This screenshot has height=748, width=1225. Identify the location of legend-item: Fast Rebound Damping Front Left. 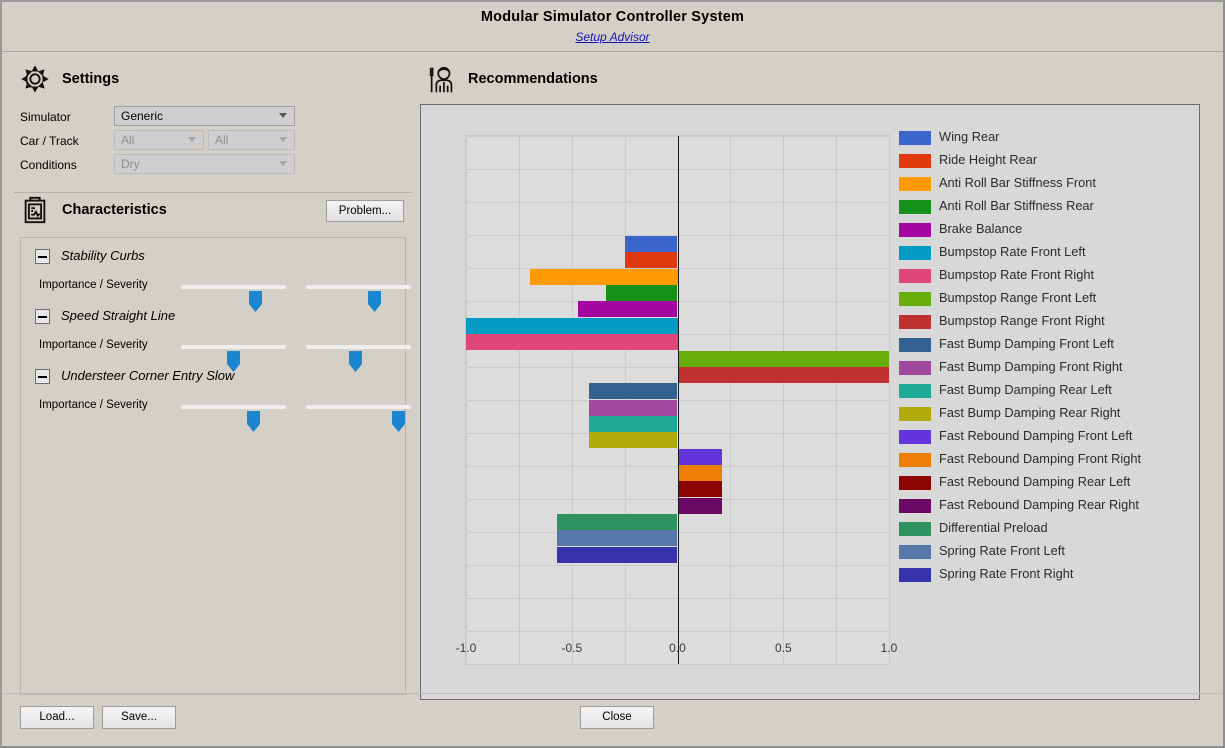
(1047, 437).